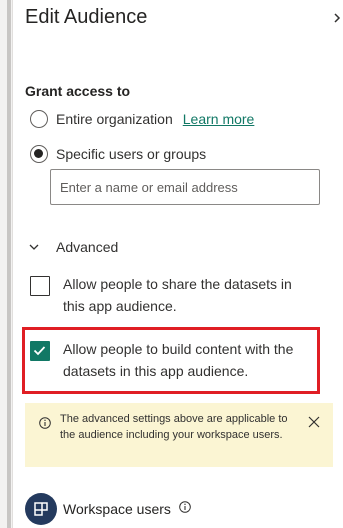  What do you see at coordinates (9, 264) in the screenshot?
I see `scrollbar` at bounding box center [9, 264].